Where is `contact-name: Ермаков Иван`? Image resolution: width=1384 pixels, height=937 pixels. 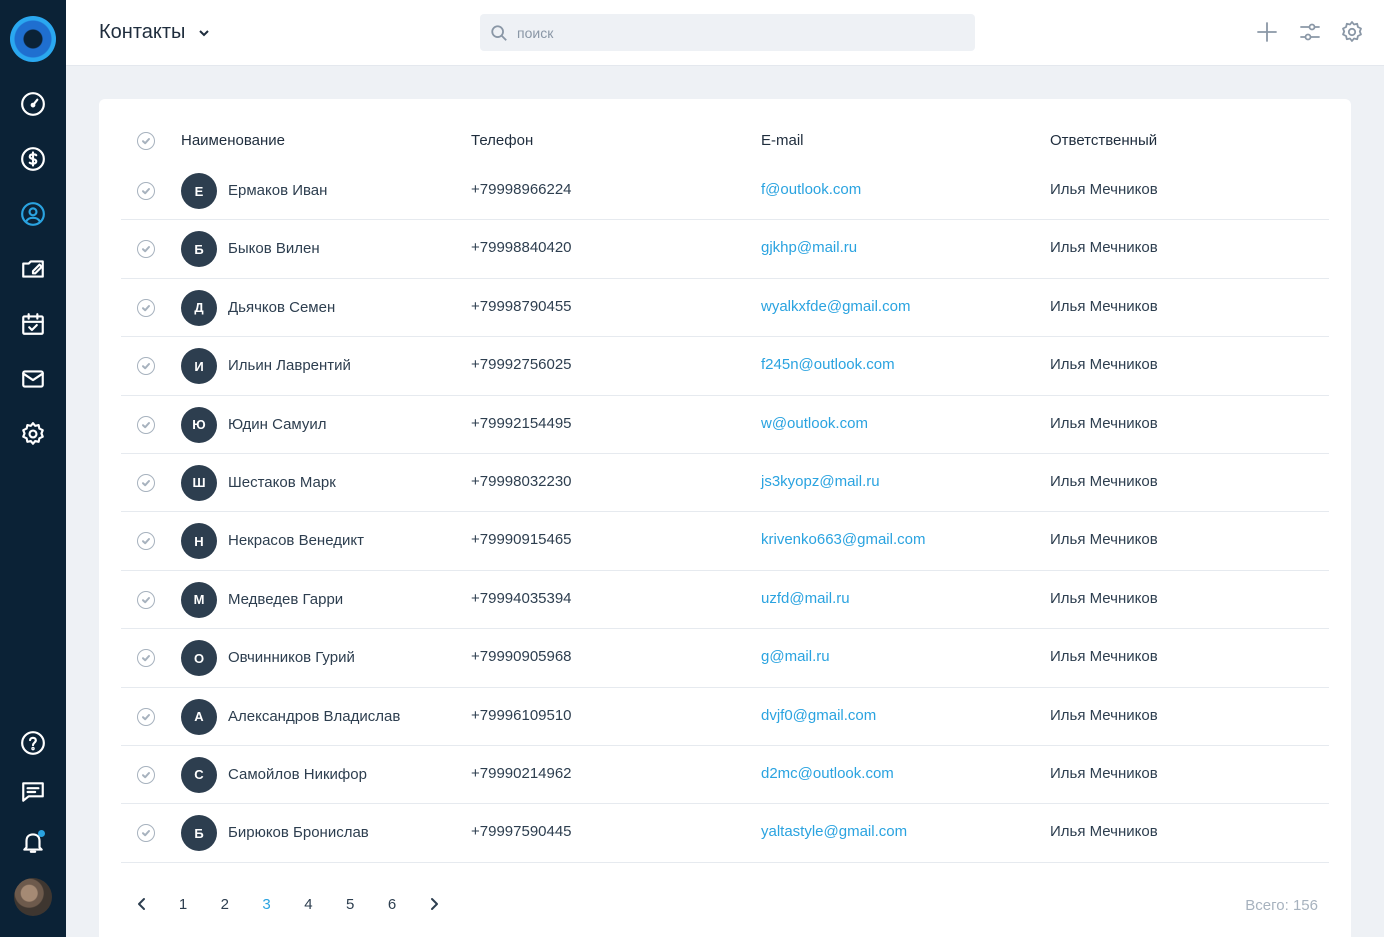 contact-name: Ермаков Иван is located at coordinates (277, 190).